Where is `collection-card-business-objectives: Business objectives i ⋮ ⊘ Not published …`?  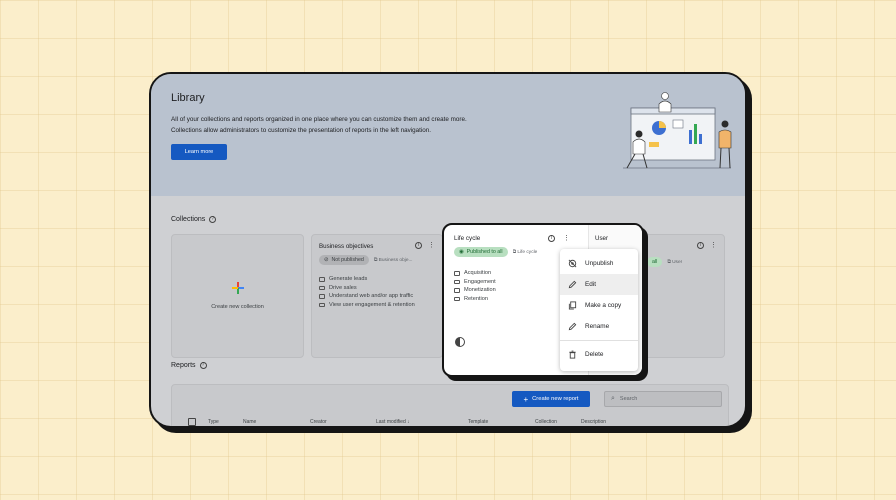
collection-card-business-objectives: Business objectives i ⋮ ⊘ Not published … is located at coordinates (377, 296).